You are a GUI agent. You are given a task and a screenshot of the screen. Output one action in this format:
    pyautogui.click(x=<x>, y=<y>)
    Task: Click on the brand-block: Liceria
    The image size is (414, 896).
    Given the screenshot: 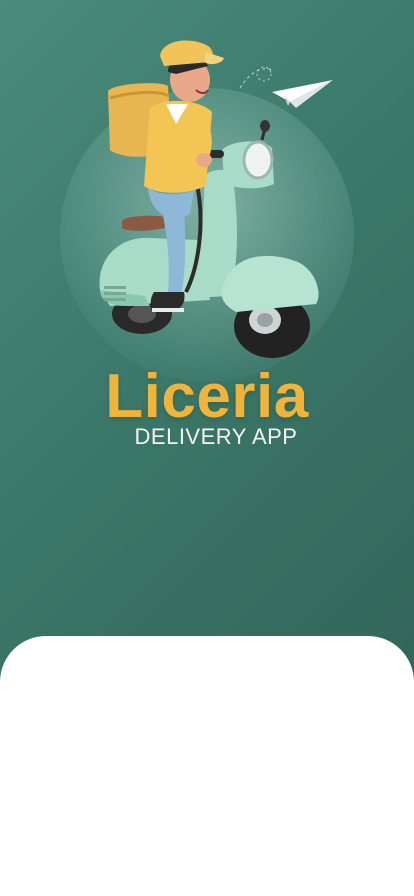 What is the action you would take?
    pyautogui.click(x=207, y=397)
    